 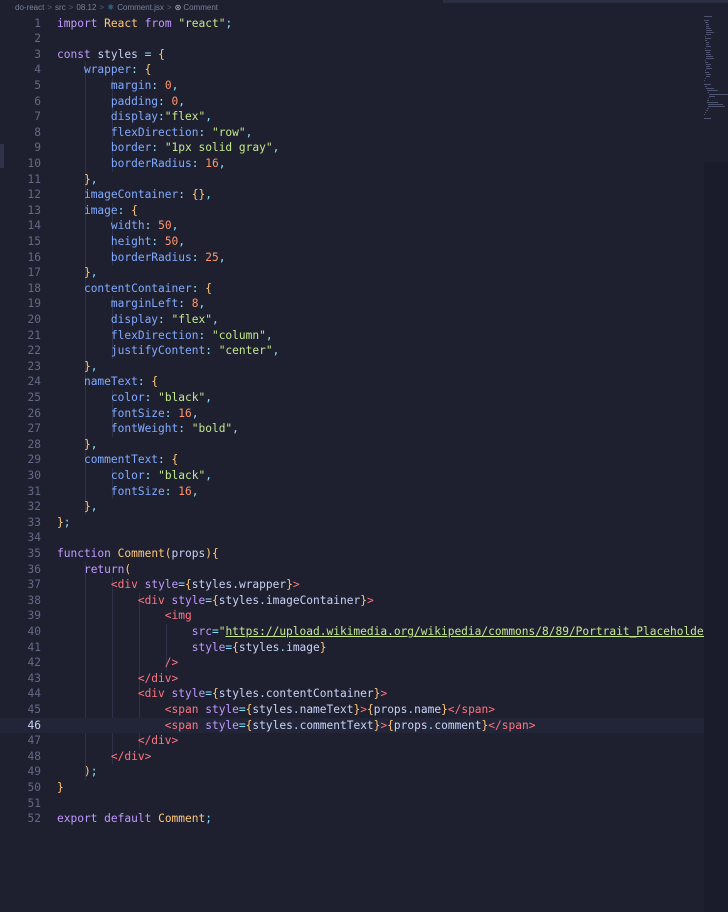 What do you see at coordinates (352, 320) in the screenshot?
I see `code-line: 20 display: "flex",` at bounding box center [352, 320].